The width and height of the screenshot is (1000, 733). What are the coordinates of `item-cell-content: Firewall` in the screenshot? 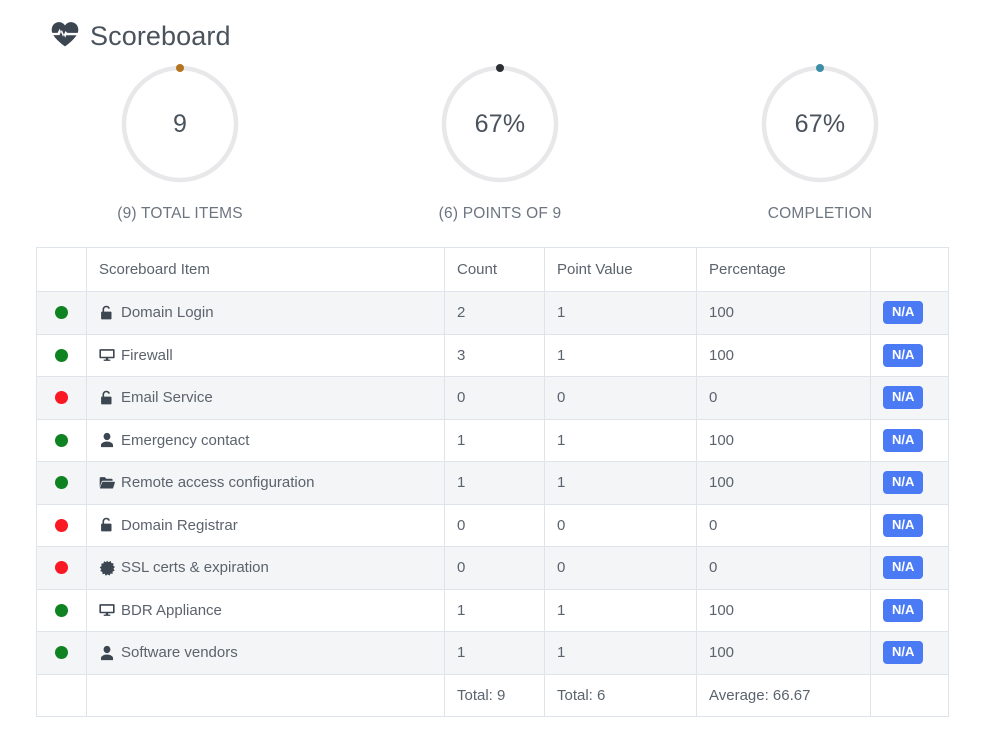 It's located at (265, 355).